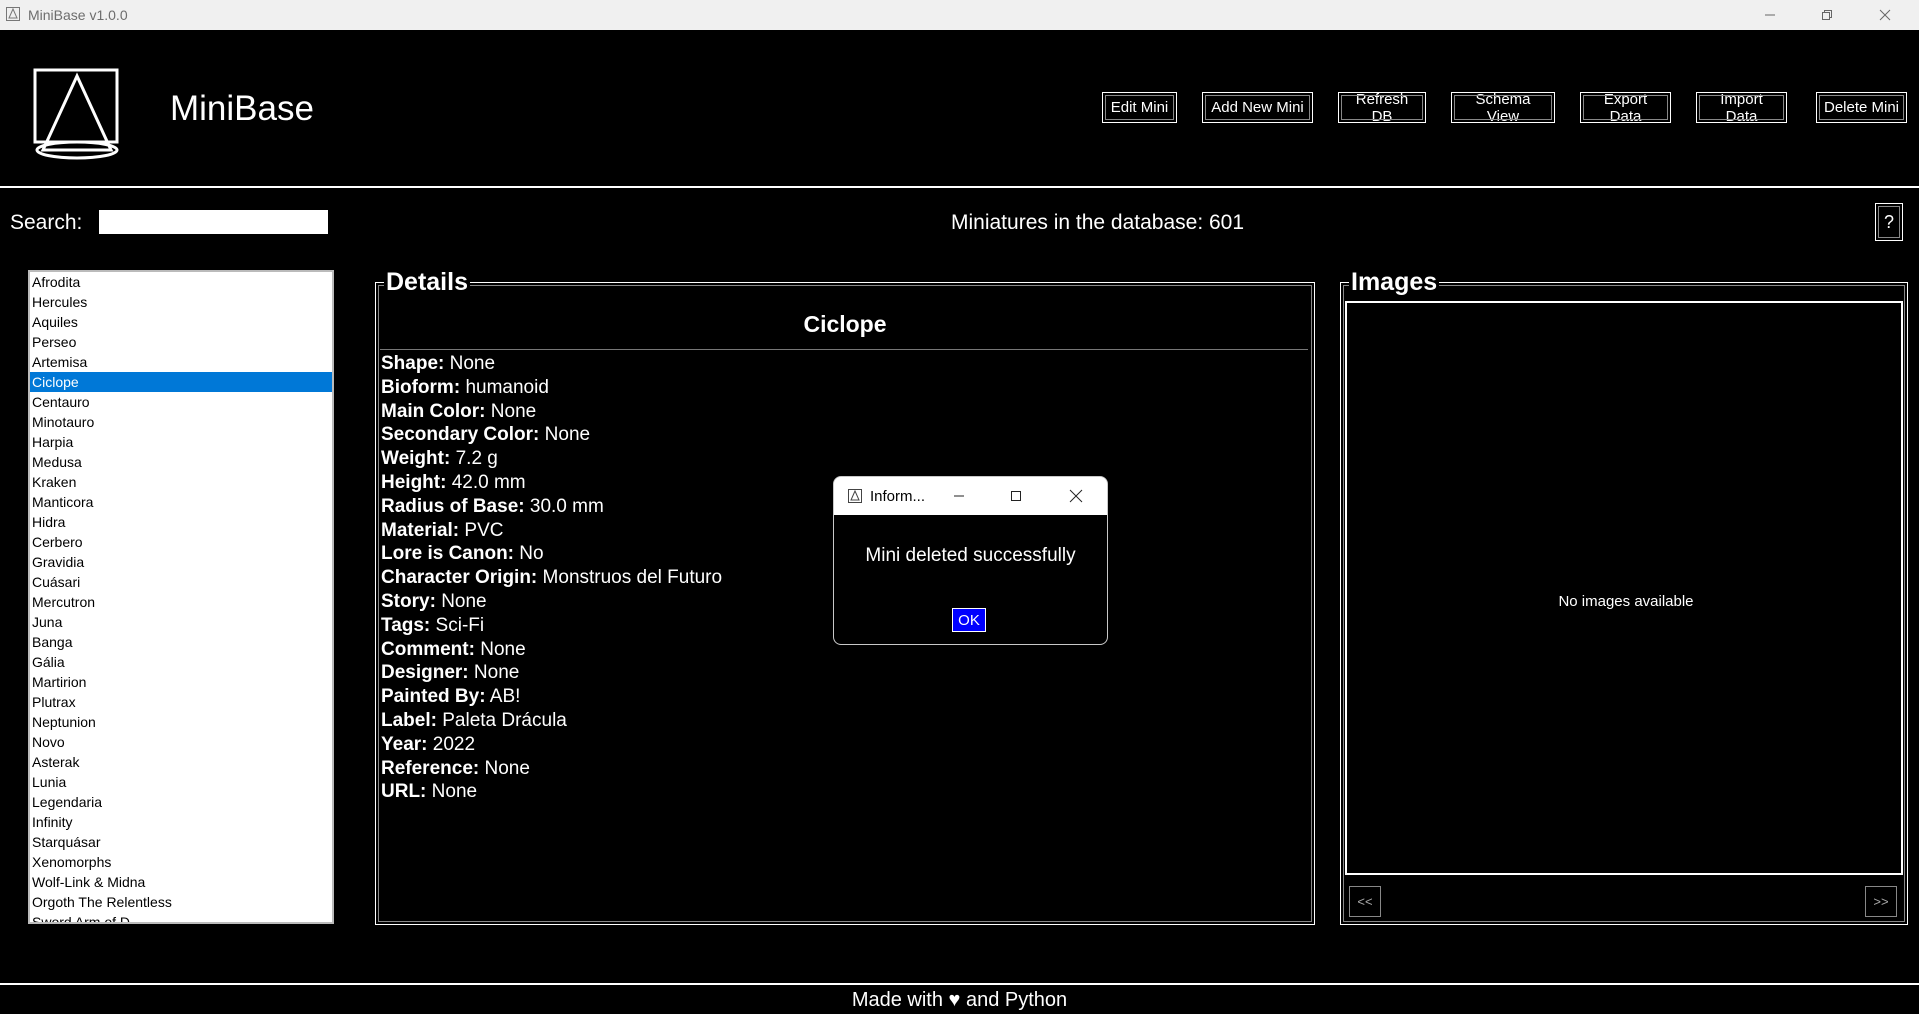 This screenshot has height=1014, width=1919. I want to click on footer-divider, so click(959, 984).